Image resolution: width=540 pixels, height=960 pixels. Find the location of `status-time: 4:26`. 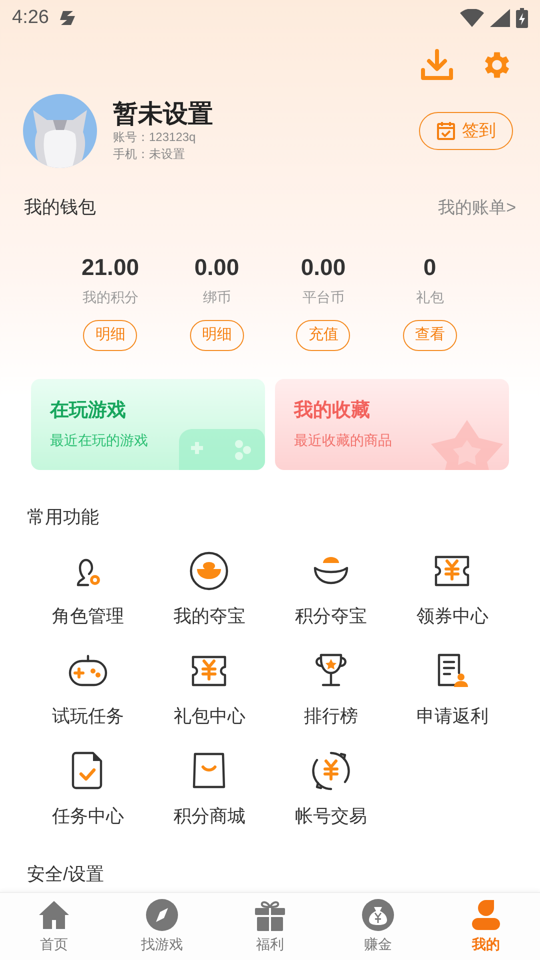

status-time: 4:26 is located at coordinates (30, 18).